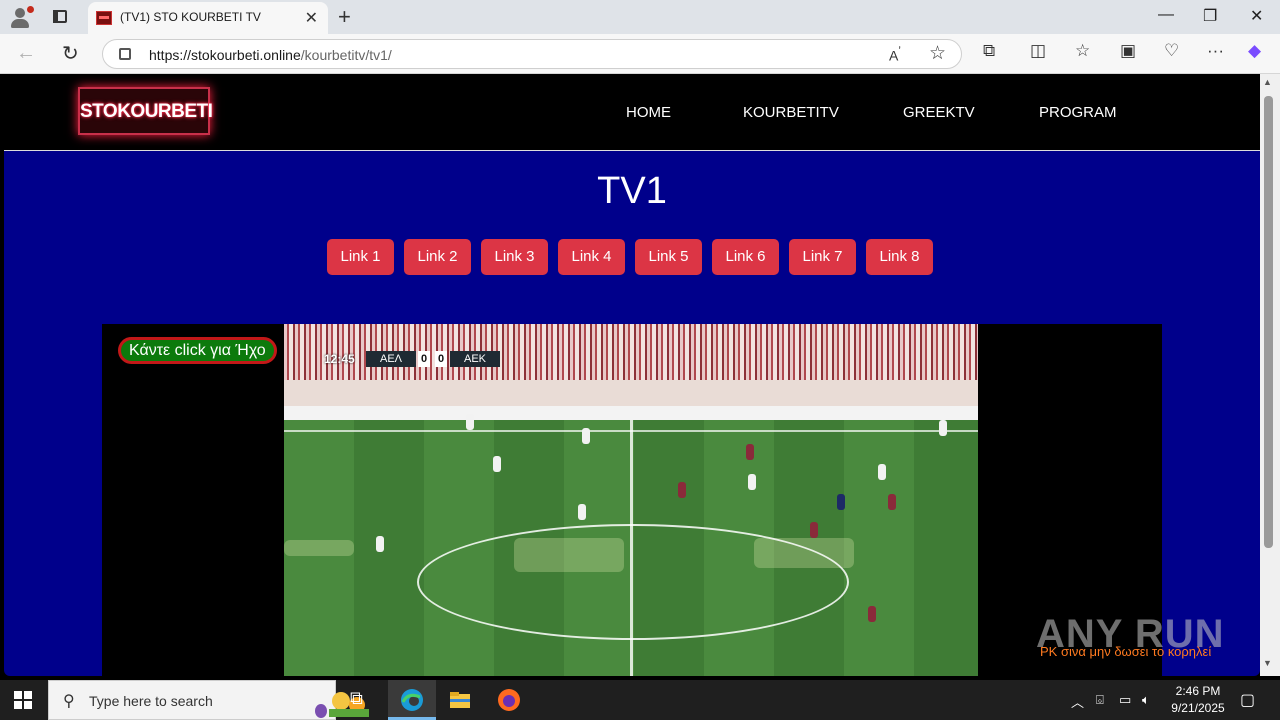  Describe the element at coordinates (104, 18) in the screenshot. I see `site-favicon-icon` at that location.